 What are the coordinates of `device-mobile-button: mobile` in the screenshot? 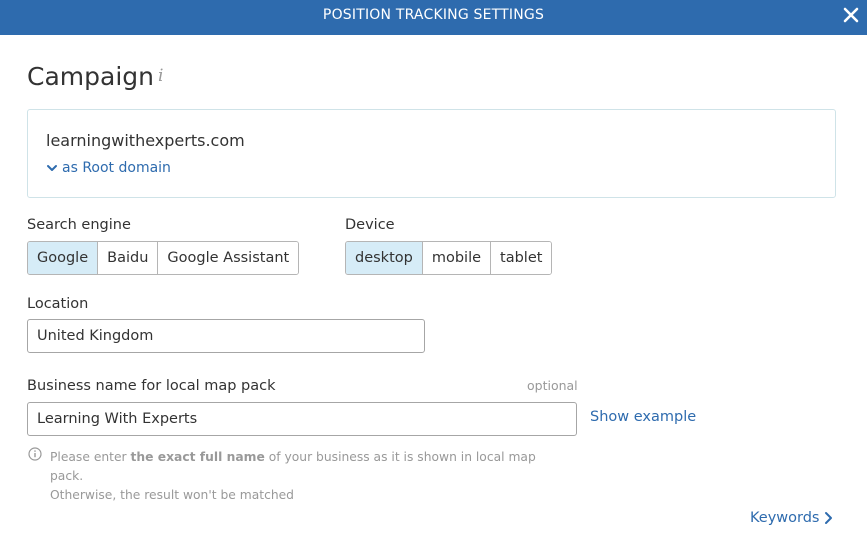 It's located at (456, 258).